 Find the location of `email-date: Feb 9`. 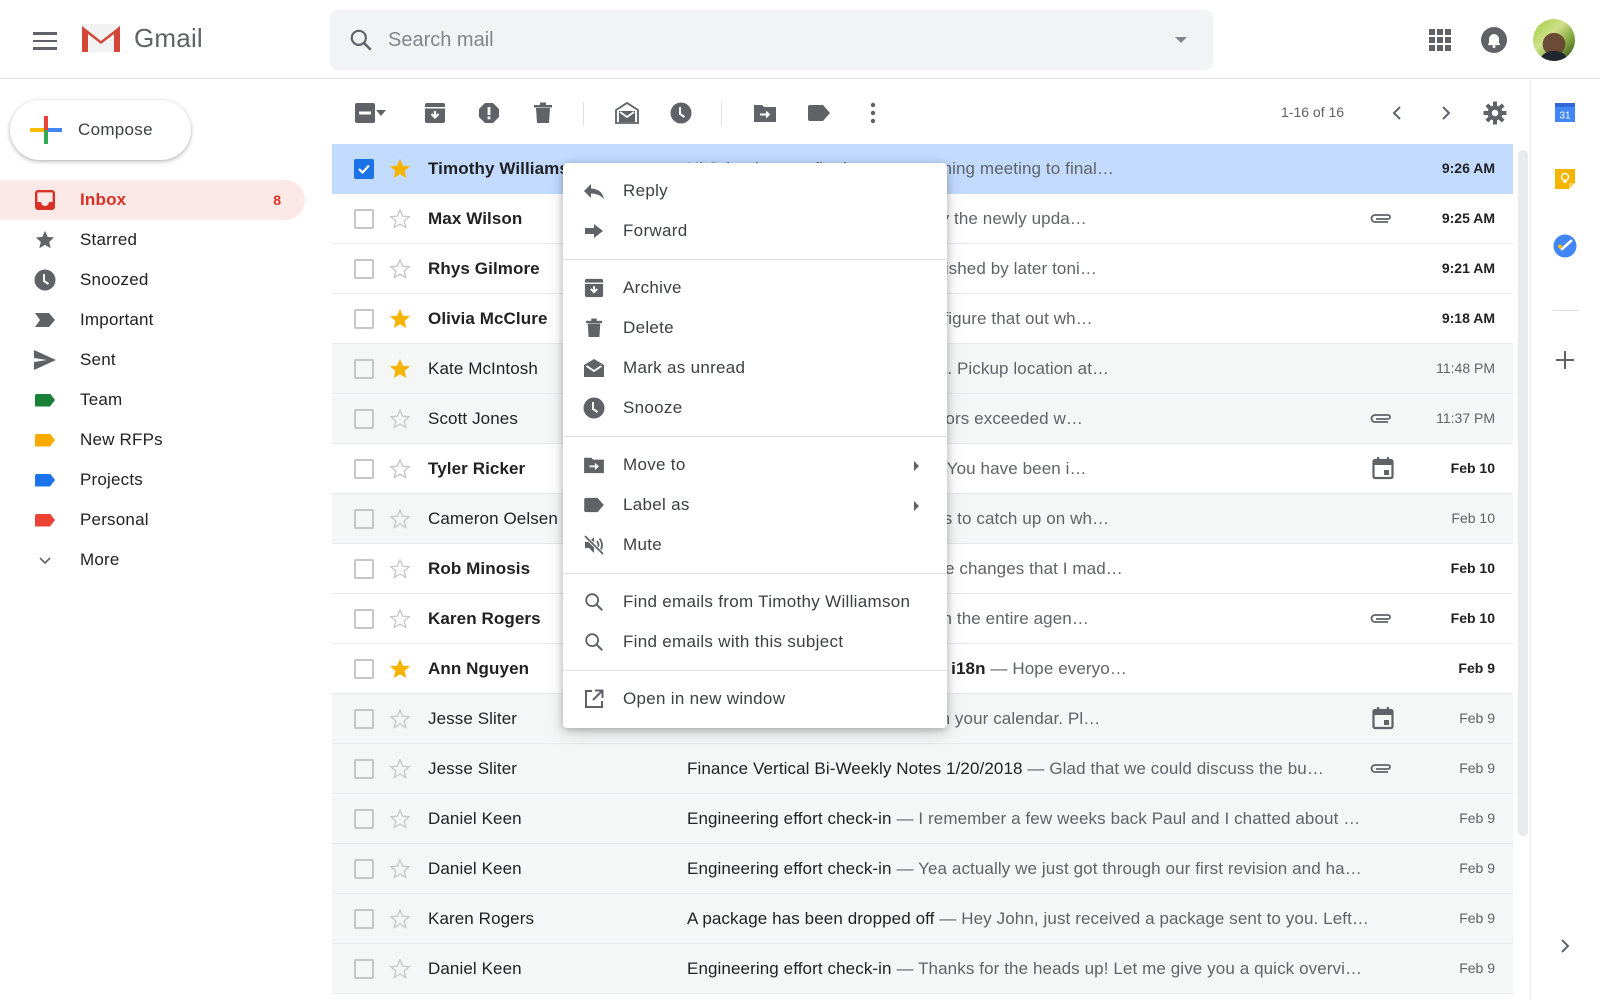

email-date: Feb 9 is located at coordinates (1477, 918).